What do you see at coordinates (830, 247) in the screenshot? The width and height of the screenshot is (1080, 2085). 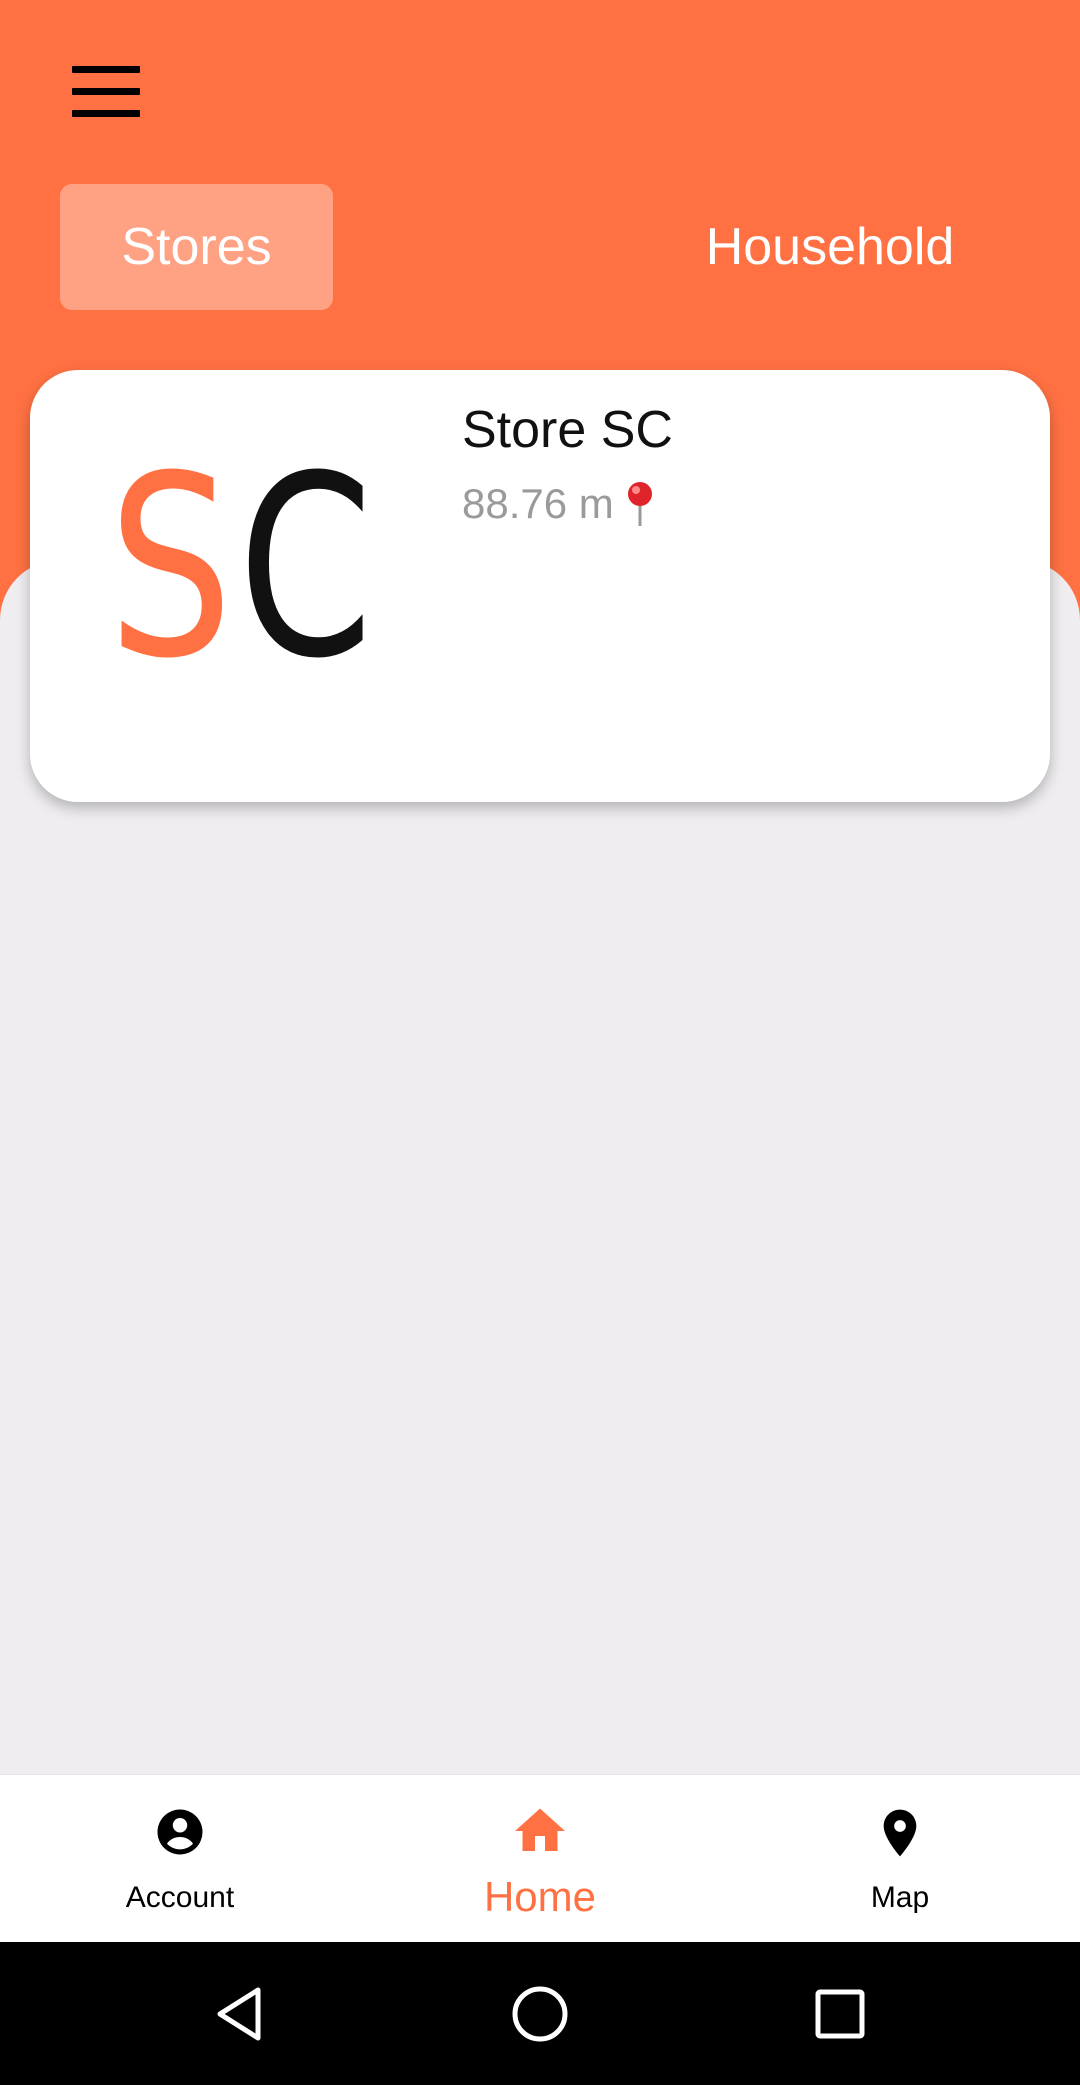 I see `tab-household: Household` at bounding box center [830, 247].